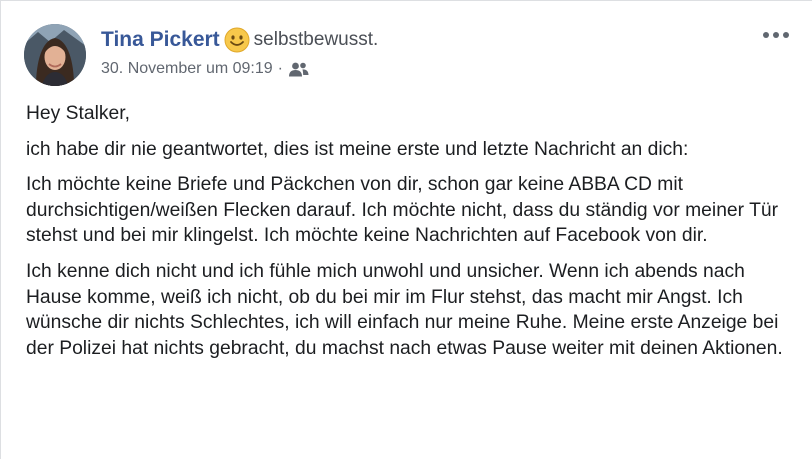  Describe the element at coordinates (426, 40) in the screenshot. I see `author-line: Tina Pickert selbstbewusst.` at that location.